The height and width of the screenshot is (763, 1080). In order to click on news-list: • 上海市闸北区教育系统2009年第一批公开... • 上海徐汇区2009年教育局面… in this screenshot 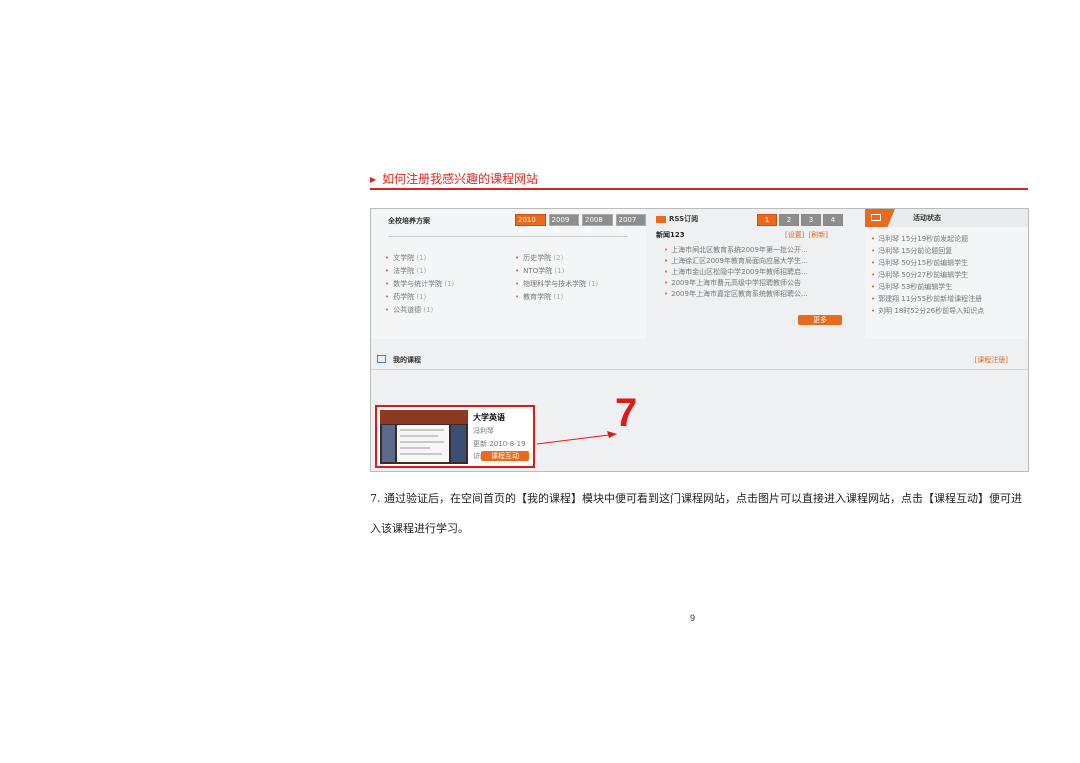, I will do `click(761, 272)`.